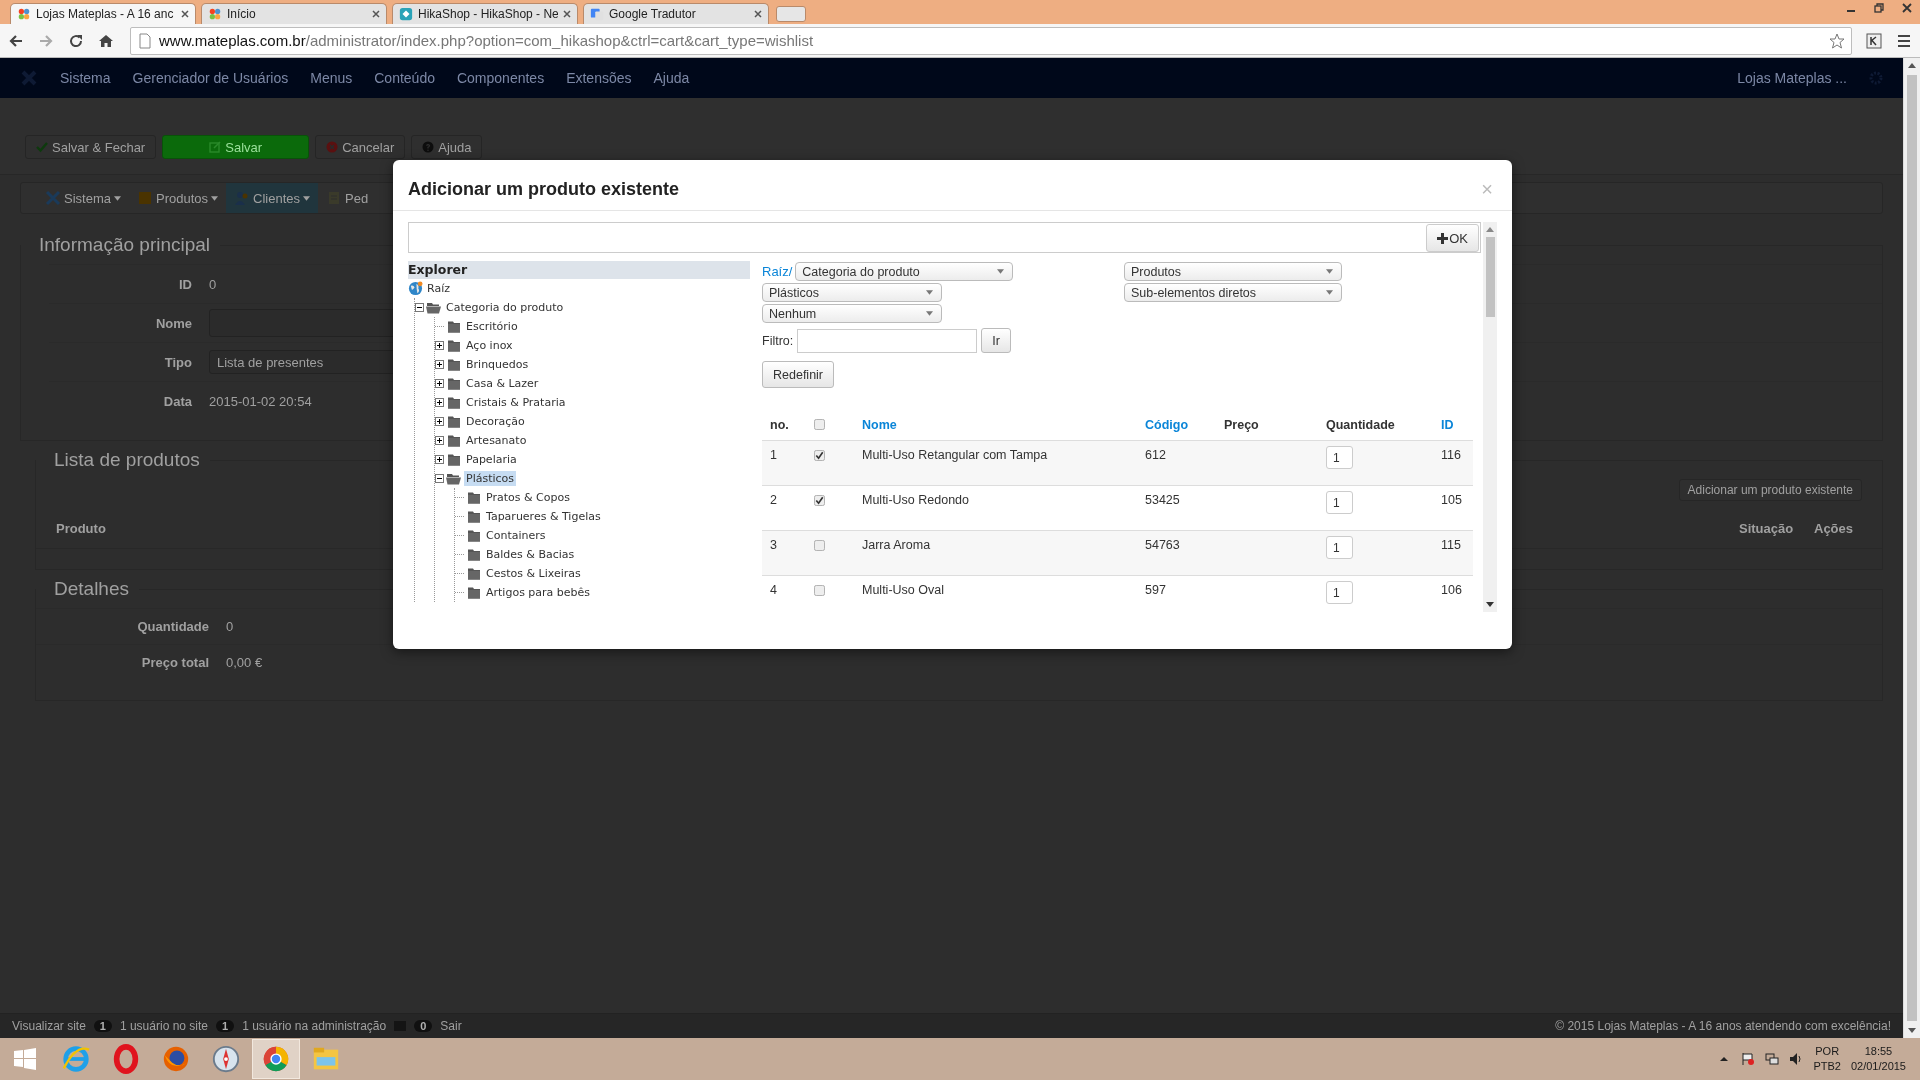 This screenshot has height=1080, width=1920. Describe the element at coordinates (1904, 40) in the screenshot. I see `menu-icon` at that location.